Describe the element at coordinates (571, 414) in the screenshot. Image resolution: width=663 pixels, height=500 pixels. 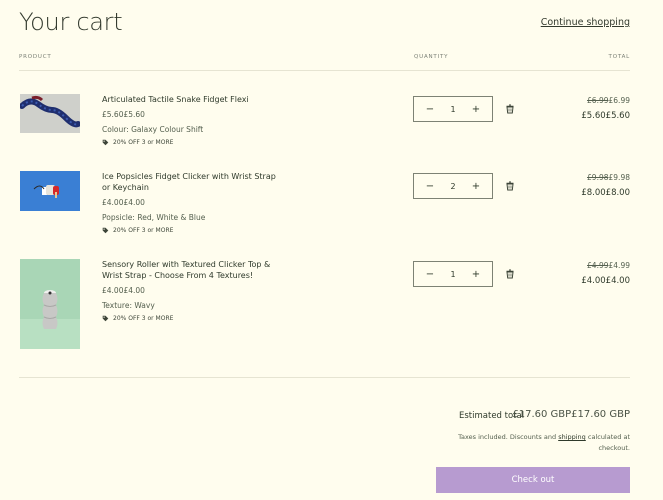
I see `estimated-total-value: £17.60 GBP£17.60 GBP` at that location.